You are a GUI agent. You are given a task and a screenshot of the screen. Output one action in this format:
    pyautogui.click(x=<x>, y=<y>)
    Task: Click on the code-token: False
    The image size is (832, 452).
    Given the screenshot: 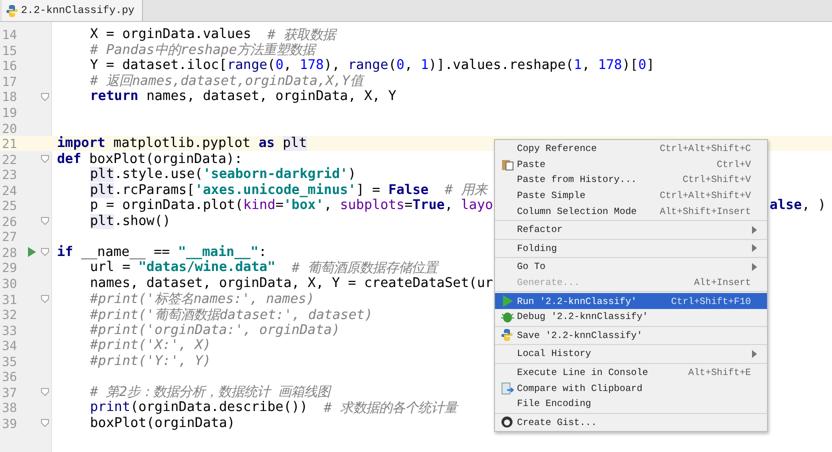 What is the action you would take?
    pyautogui.click(x=409, y=190)
    